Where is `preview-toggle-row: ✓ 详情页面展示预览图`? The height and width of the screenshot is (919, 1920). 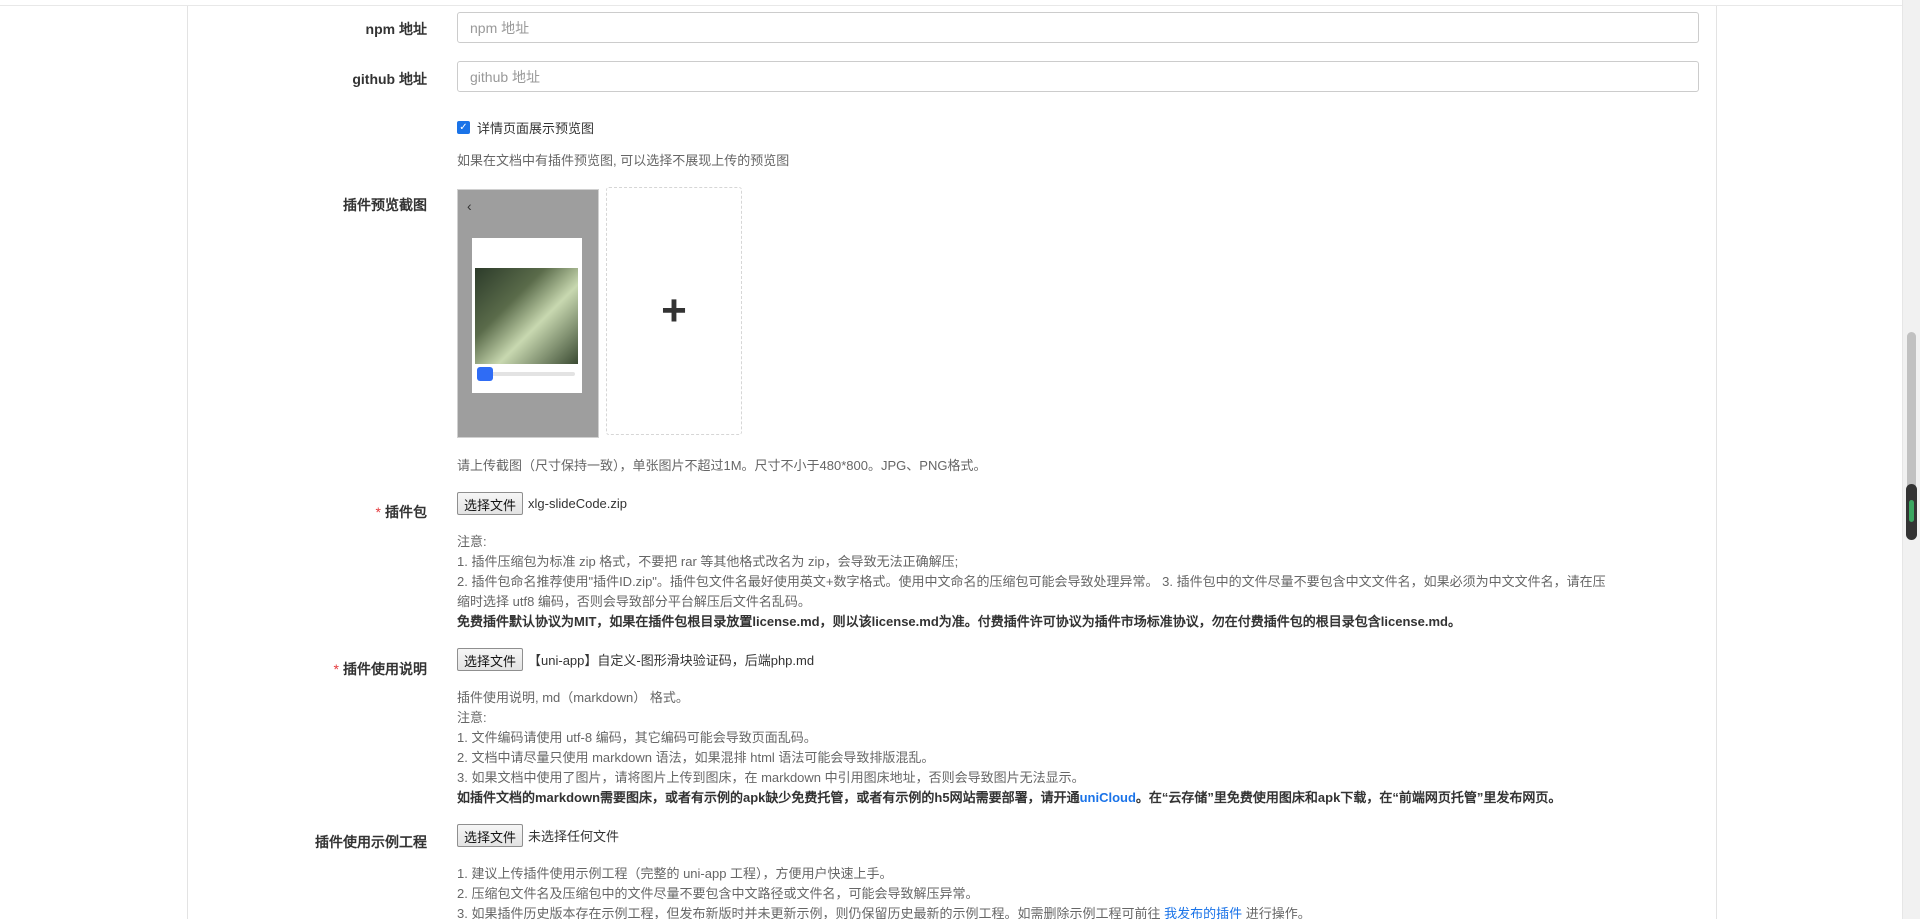
preview-toggle-row: ✓ 详情页面展示预览图 is located at coordinates (525, 127).